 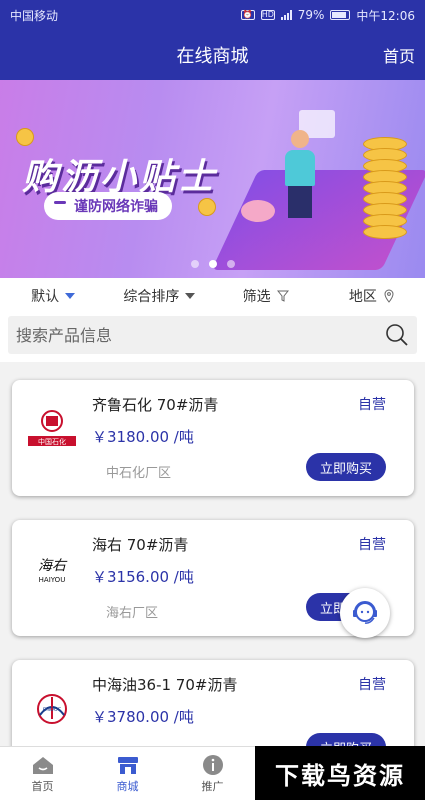 I want to click on filter-default: 默认, so click(x=53, y=296).